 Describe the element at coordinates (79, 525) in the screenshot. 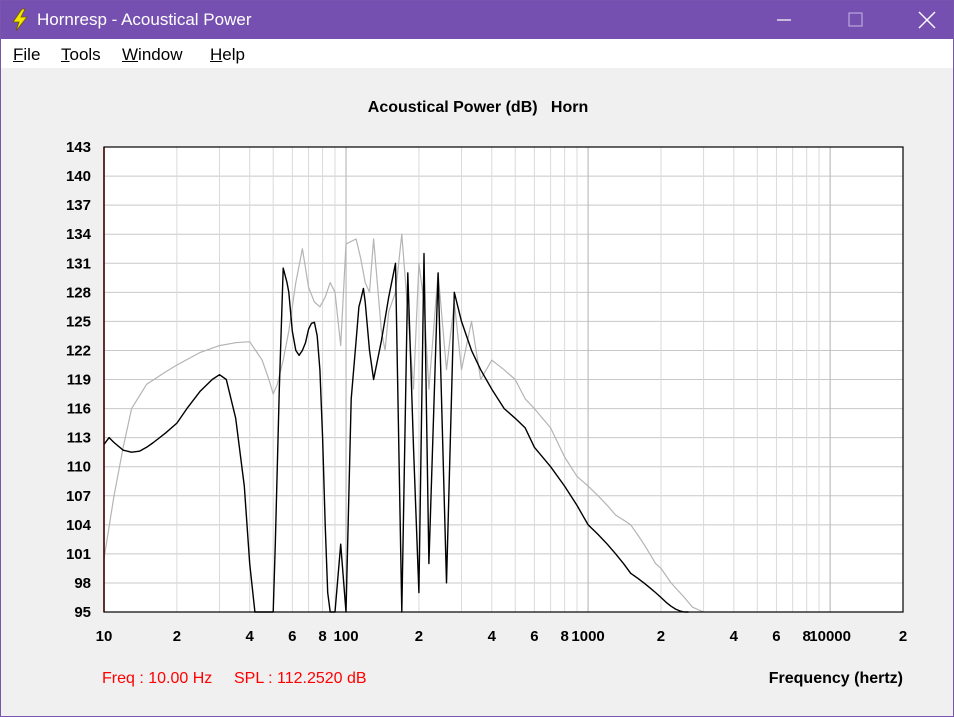

I see `y-tick-label: 104` at that location.